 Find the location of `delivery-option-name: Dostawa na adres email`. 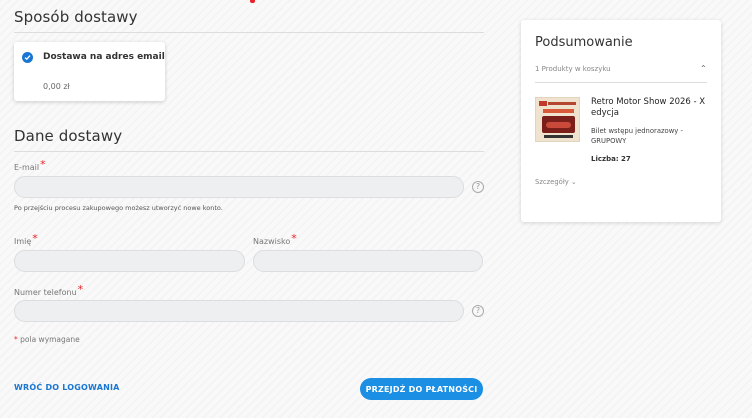

delivery-option-name: Dostawa na adres email is located at coordinates (104, 57).